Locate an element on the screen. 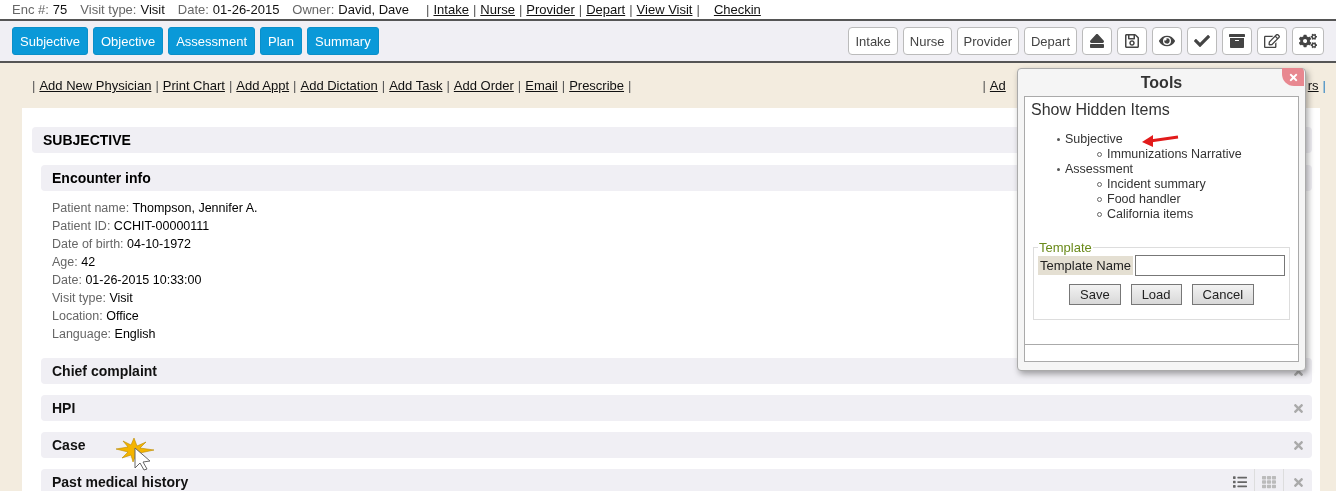 The height and width of the screenshot is (491, 1336). action-link: Prescribe is located at coordinates (597, 85).